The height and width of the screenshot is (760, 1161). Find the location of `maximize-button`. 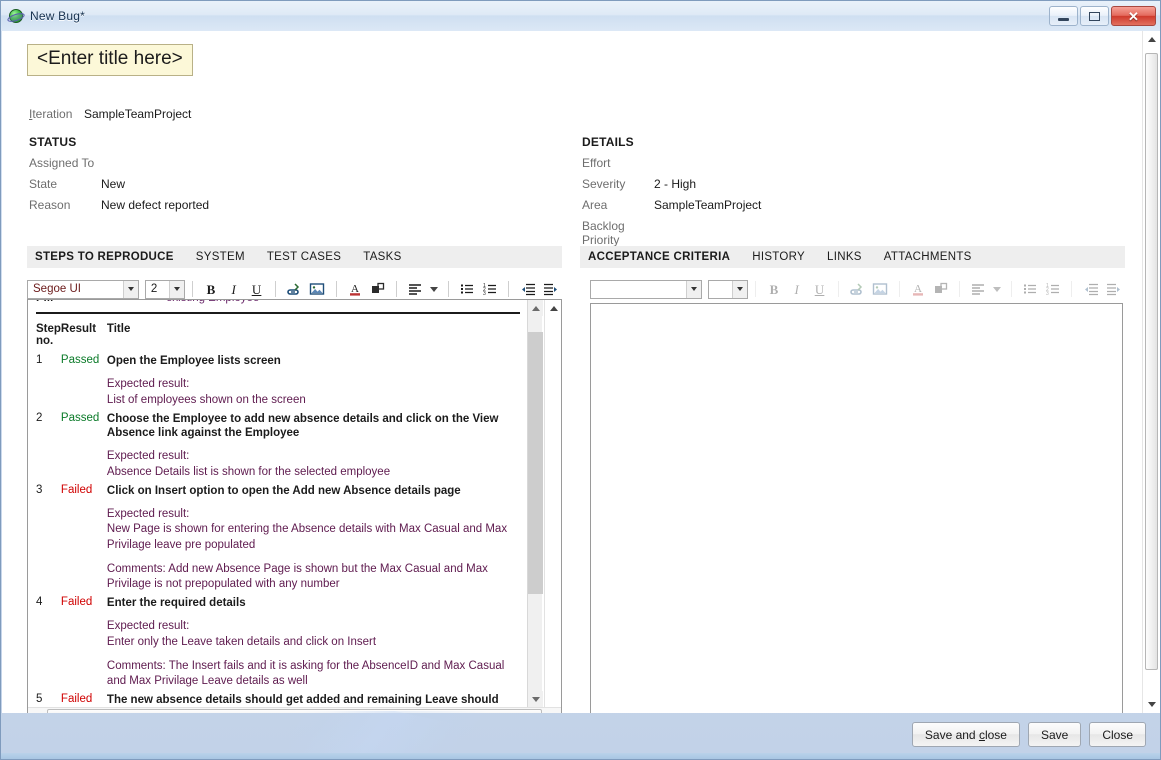

maximize-button is located at coordinates (1094, 16).